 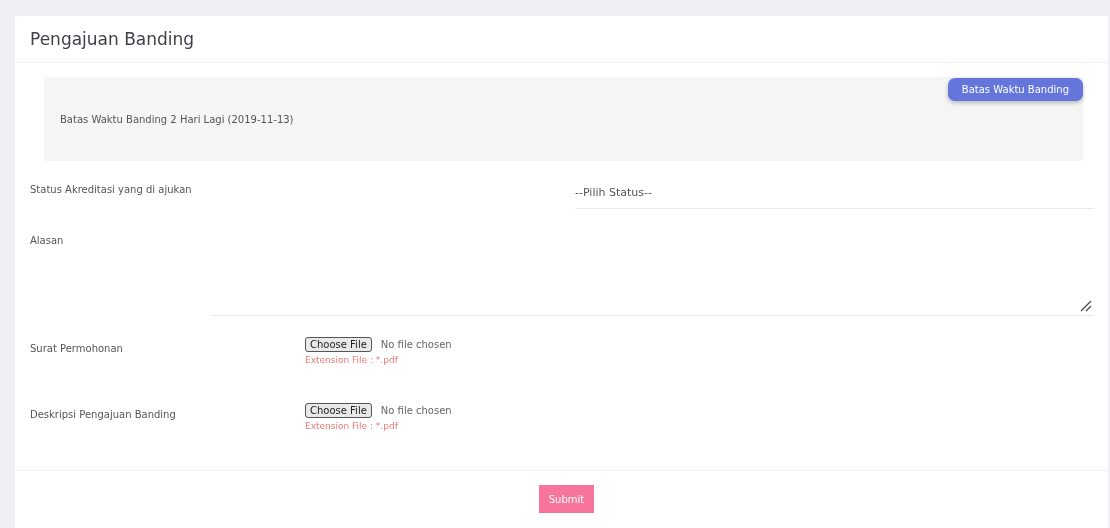 What do you see at coordinates (834, 196) in the screenshot?
I see `status-select: --Pilih Status--` at bounding box center [834, 196].